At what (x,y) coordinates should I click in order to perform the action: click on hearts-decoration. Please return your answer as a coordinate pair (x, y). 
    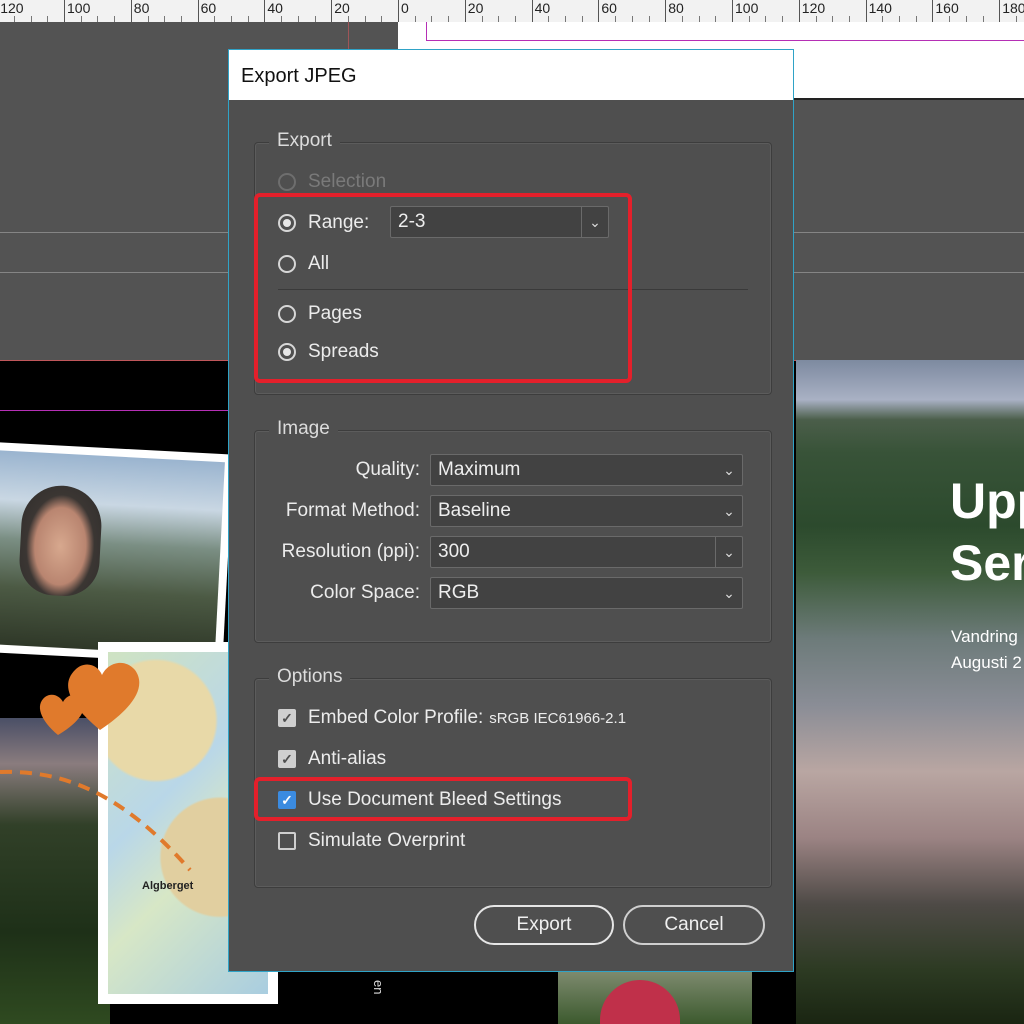
    Looking at the image, I should click on (89, 698).